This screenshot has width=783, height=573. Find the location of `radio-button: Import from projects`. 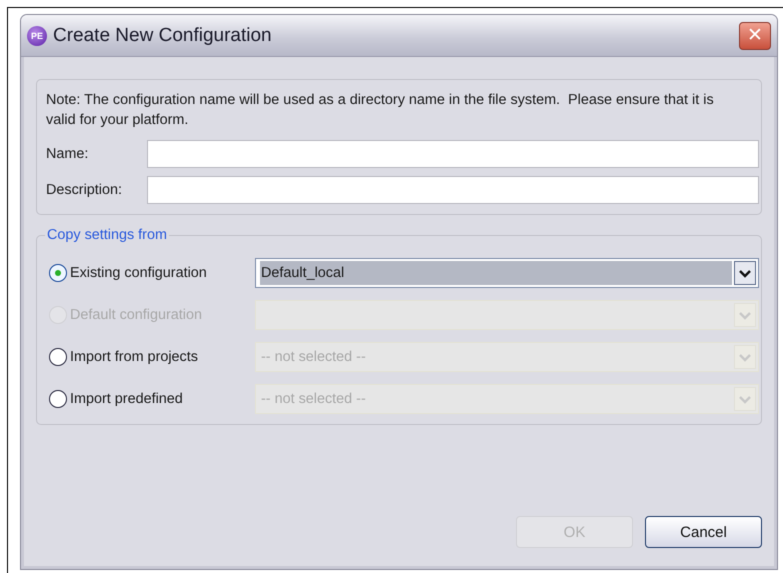

radio-button: Import from projects is located at coordinates (152, 357).